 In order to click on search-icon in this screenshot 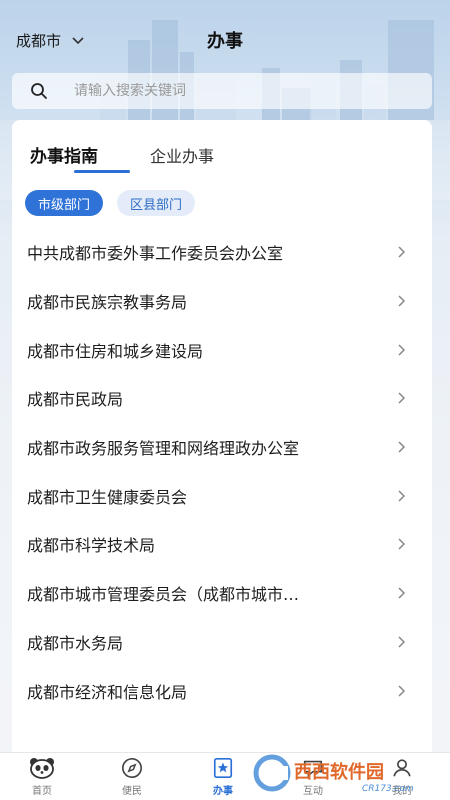, I will do `click(39, 91)`.